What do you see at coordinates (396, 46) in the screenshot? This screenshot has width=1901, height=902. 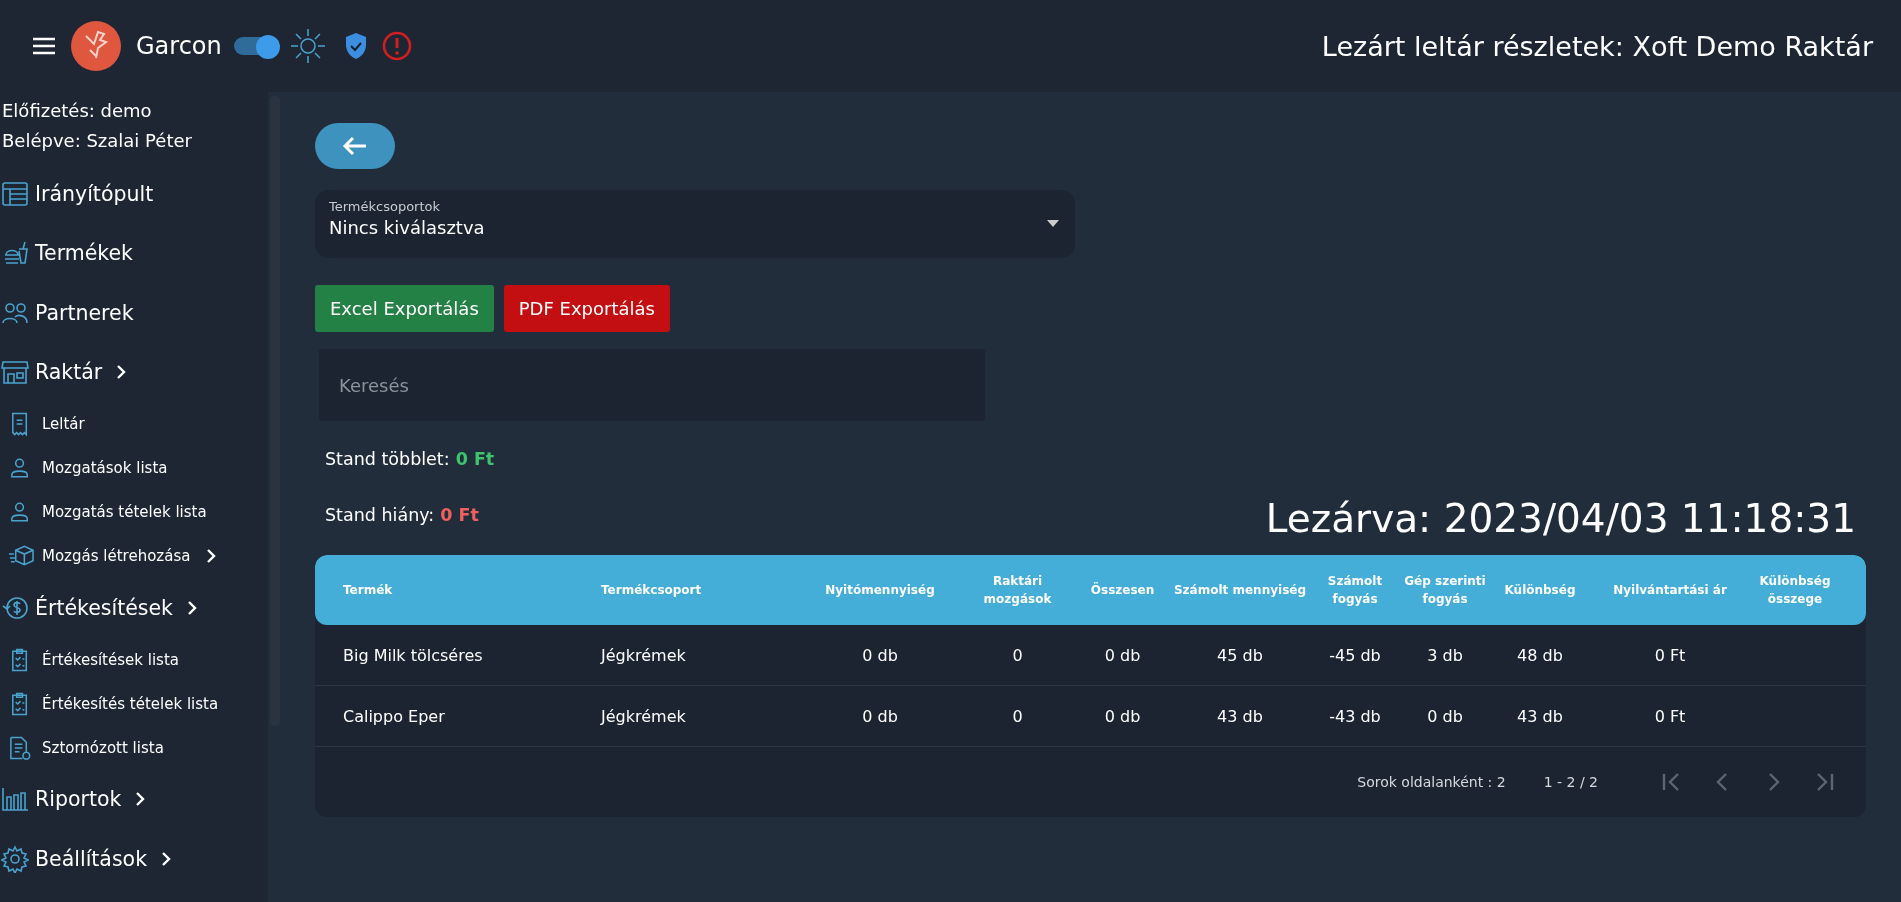 I see `alert-icon` at bounding box center [396, 46].